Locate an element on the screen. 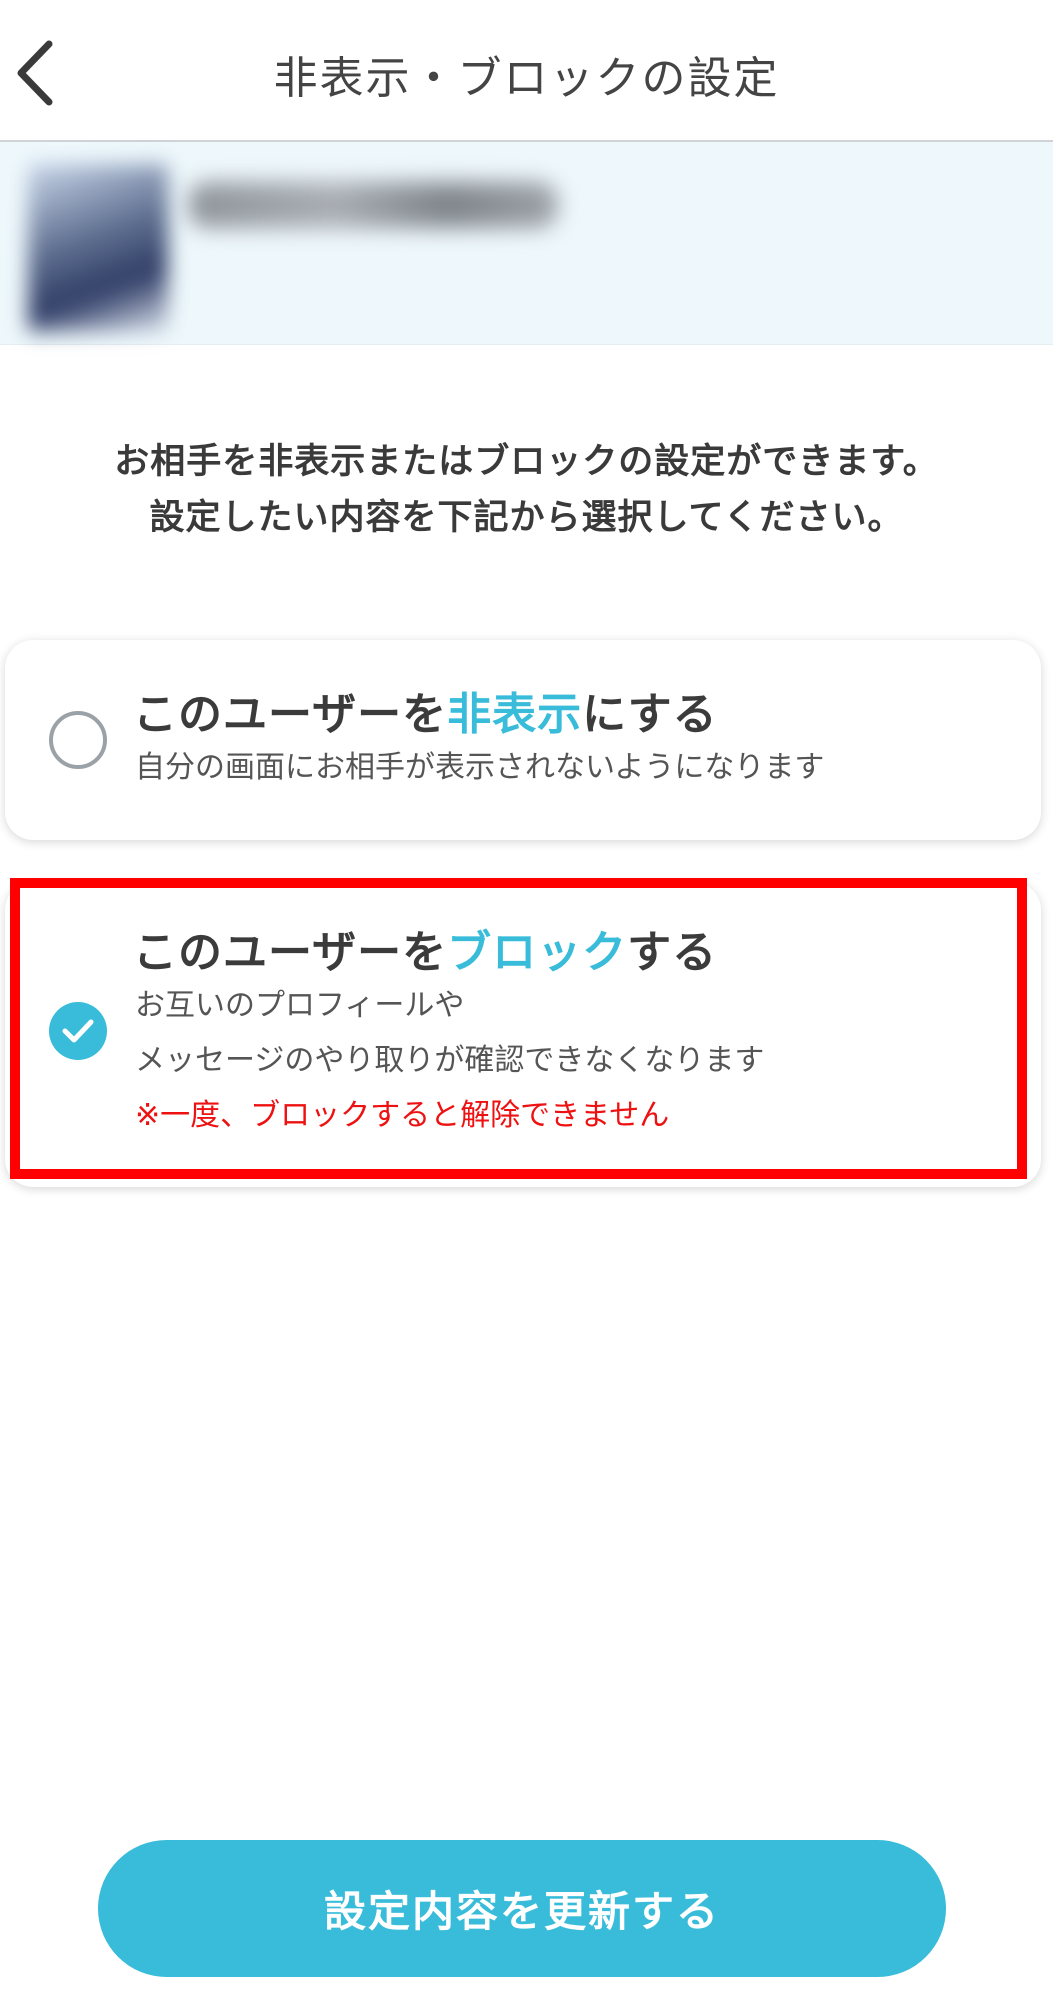  option-hide-title: このユーザーを非表示にする is located at coordinates (425, 710).